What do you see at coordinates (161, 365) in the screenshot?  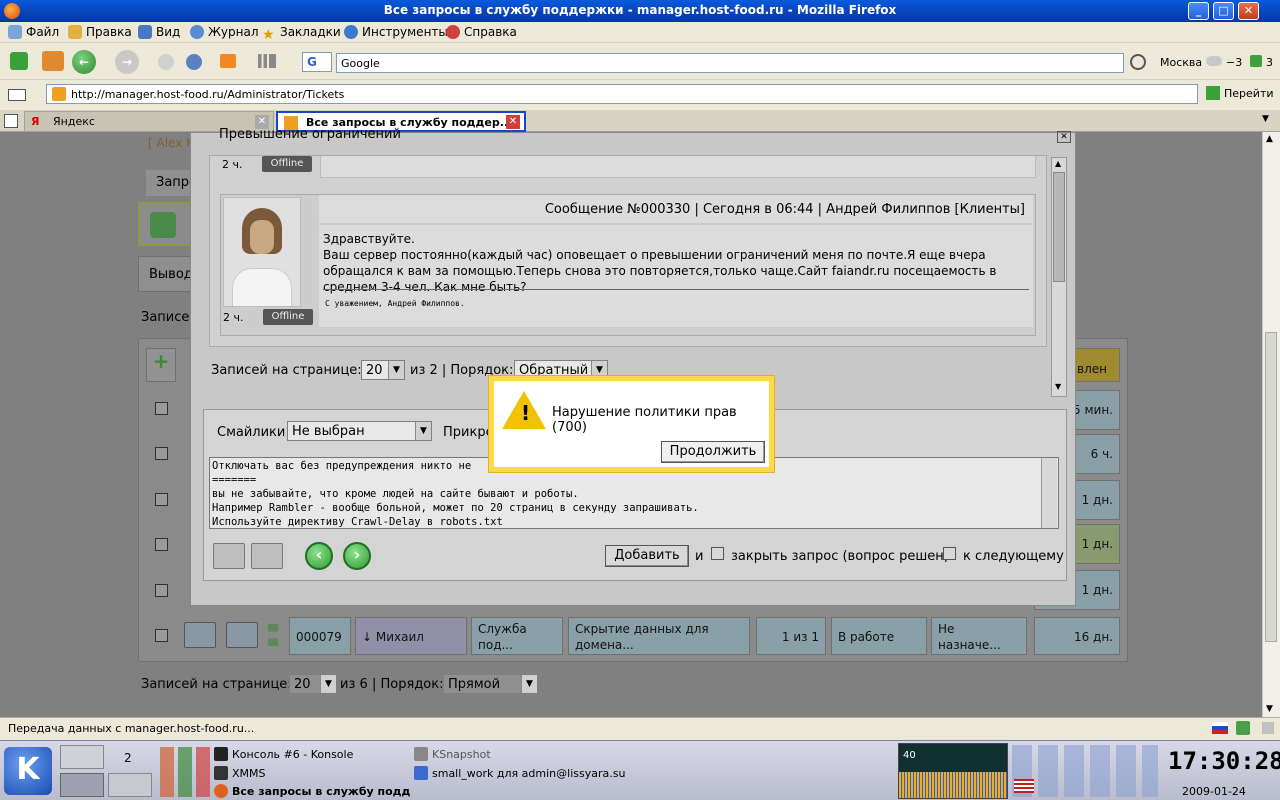 I see `bg-add-icon: +` at bounding box center [161, 365].